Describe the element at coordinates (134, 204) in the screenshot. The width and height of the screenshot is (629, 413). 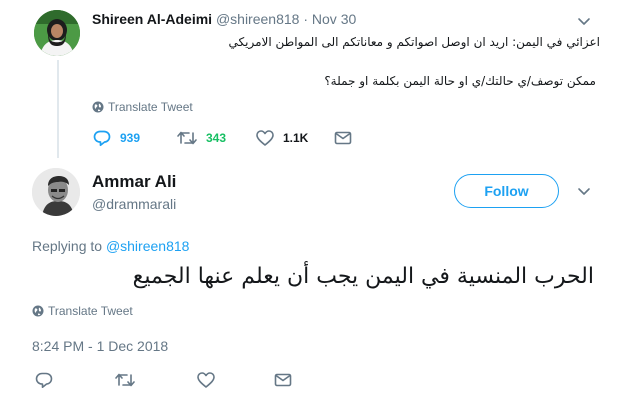
I see `author-handle: @drammarali` at that location.